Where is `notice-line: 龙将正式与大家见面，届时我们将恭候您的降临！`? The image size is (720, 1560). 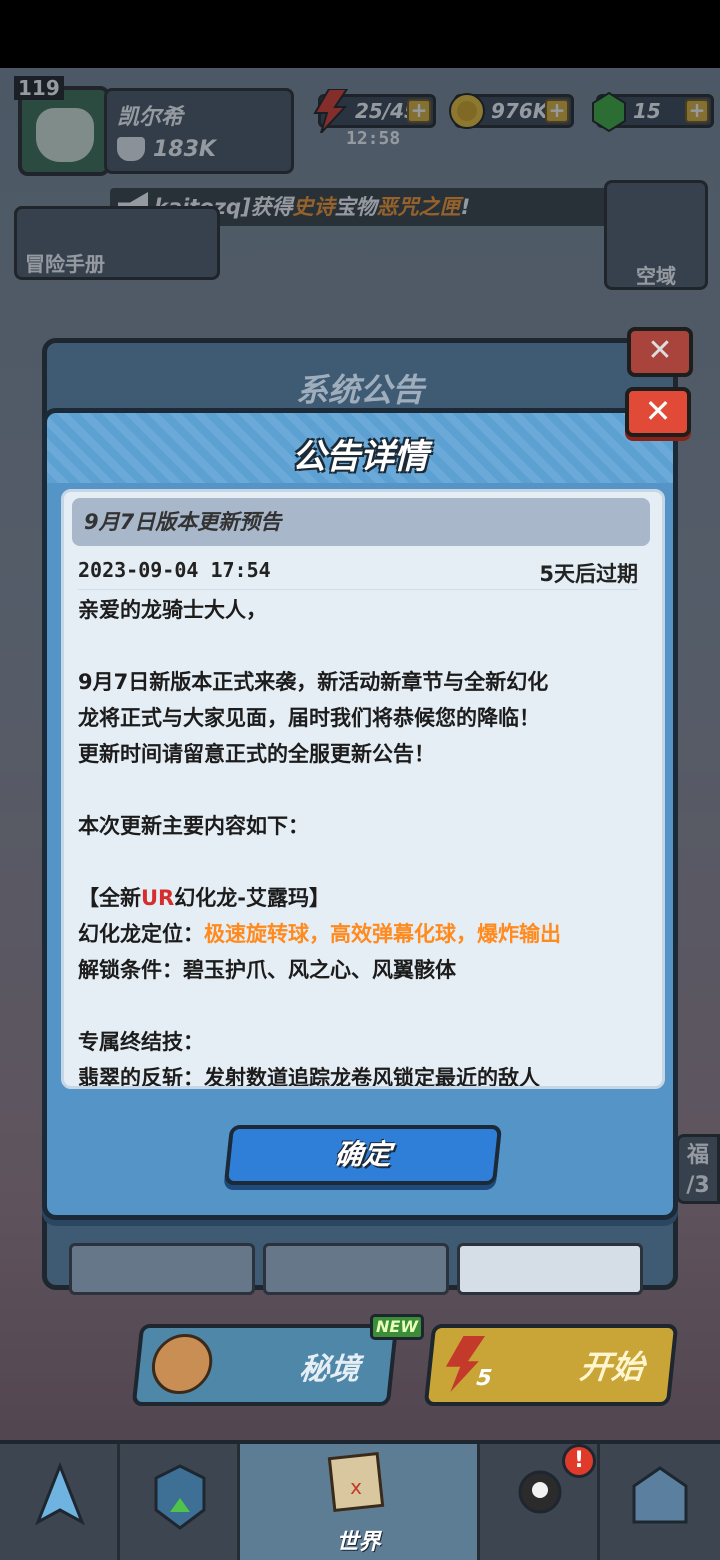
notice-line: 龙将正式与大家见面，届时我们将恭候您的降临！ is located at coordinates (309, 718).